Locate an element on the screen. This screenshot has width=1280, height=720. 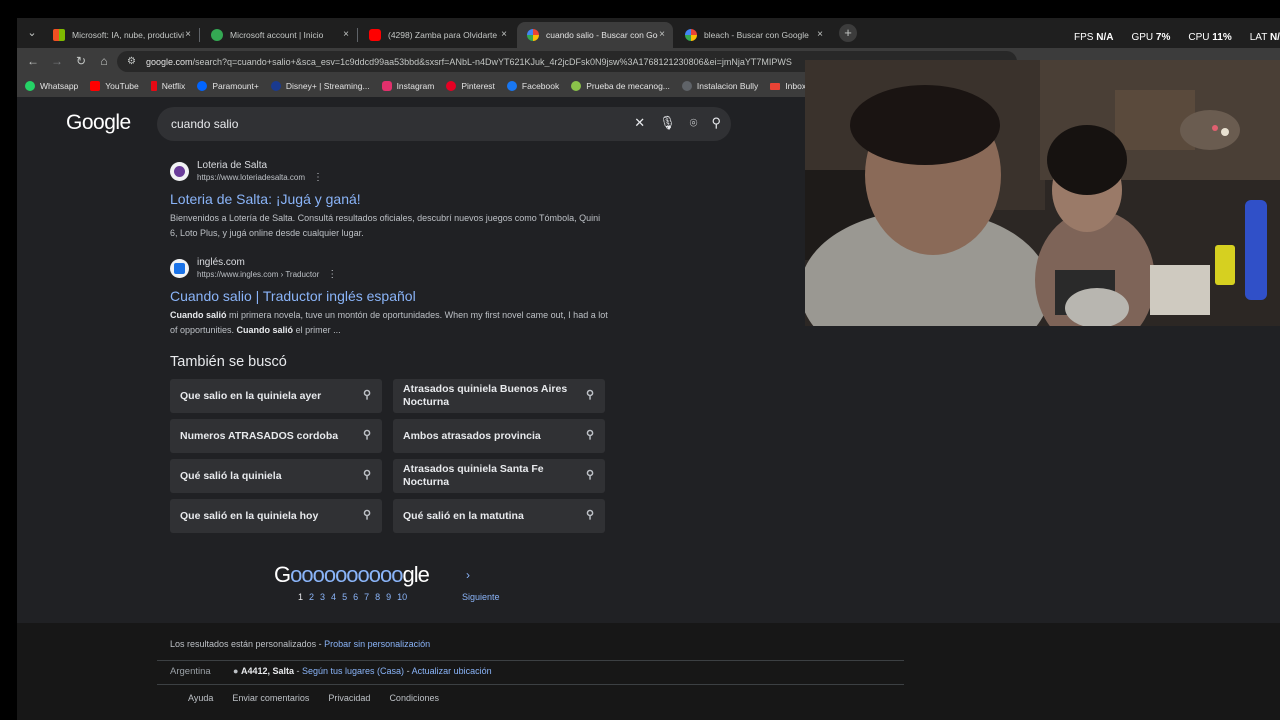
globe-favicon-icon is located at coordinates (217, 35).